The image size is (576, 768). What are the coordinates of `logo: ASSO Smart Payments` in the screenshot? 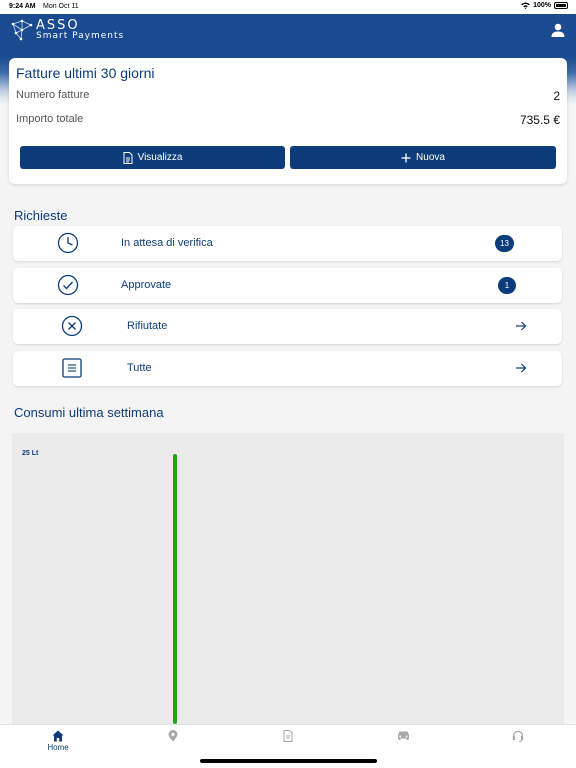 It's located at (67, 30).